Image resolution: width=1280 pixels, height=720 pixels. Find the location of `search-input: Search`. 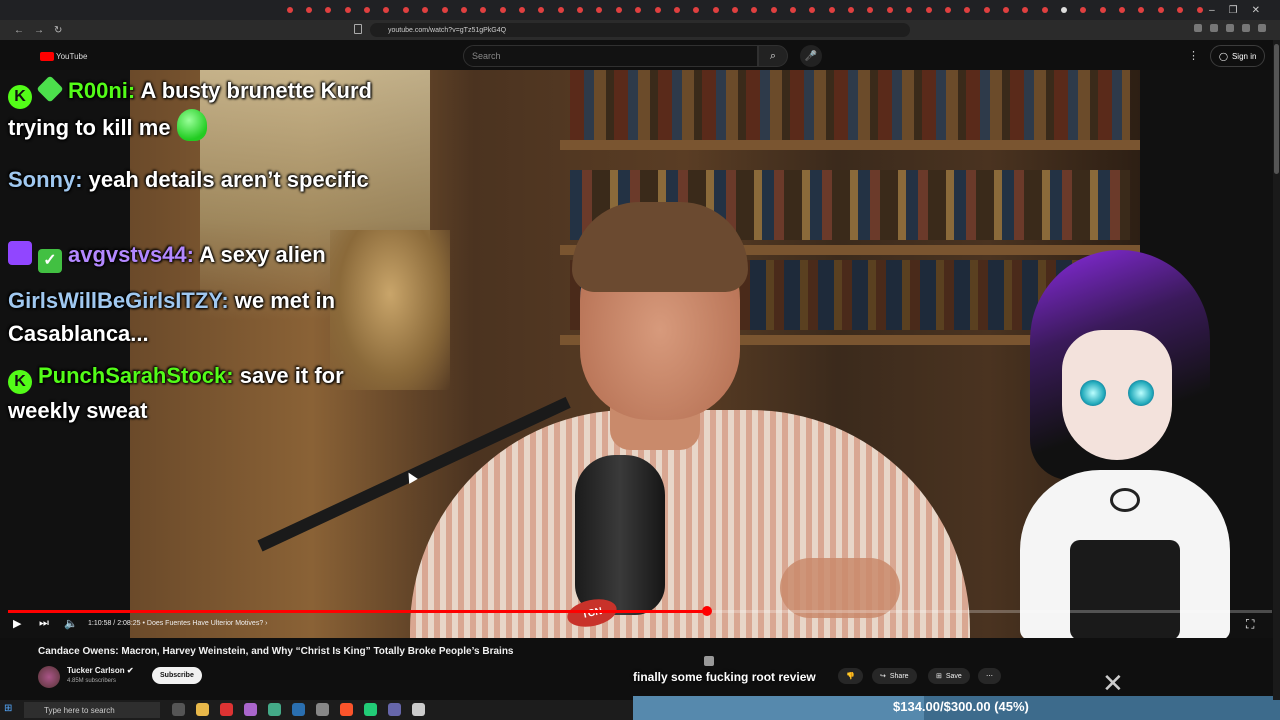

search-input: Search is located at coordinates (610, 56).